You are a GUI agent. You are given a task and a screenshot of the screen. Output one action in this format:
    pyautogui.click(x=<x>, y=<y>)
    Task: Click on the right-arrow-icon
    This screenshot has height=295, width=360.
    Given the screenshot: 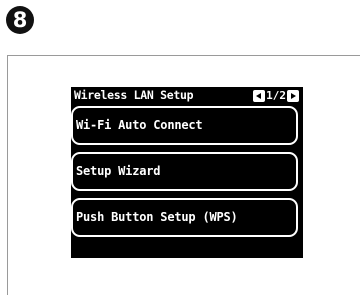 What is the action you would take?
    pyautogui.click(x=293, y=96)
    